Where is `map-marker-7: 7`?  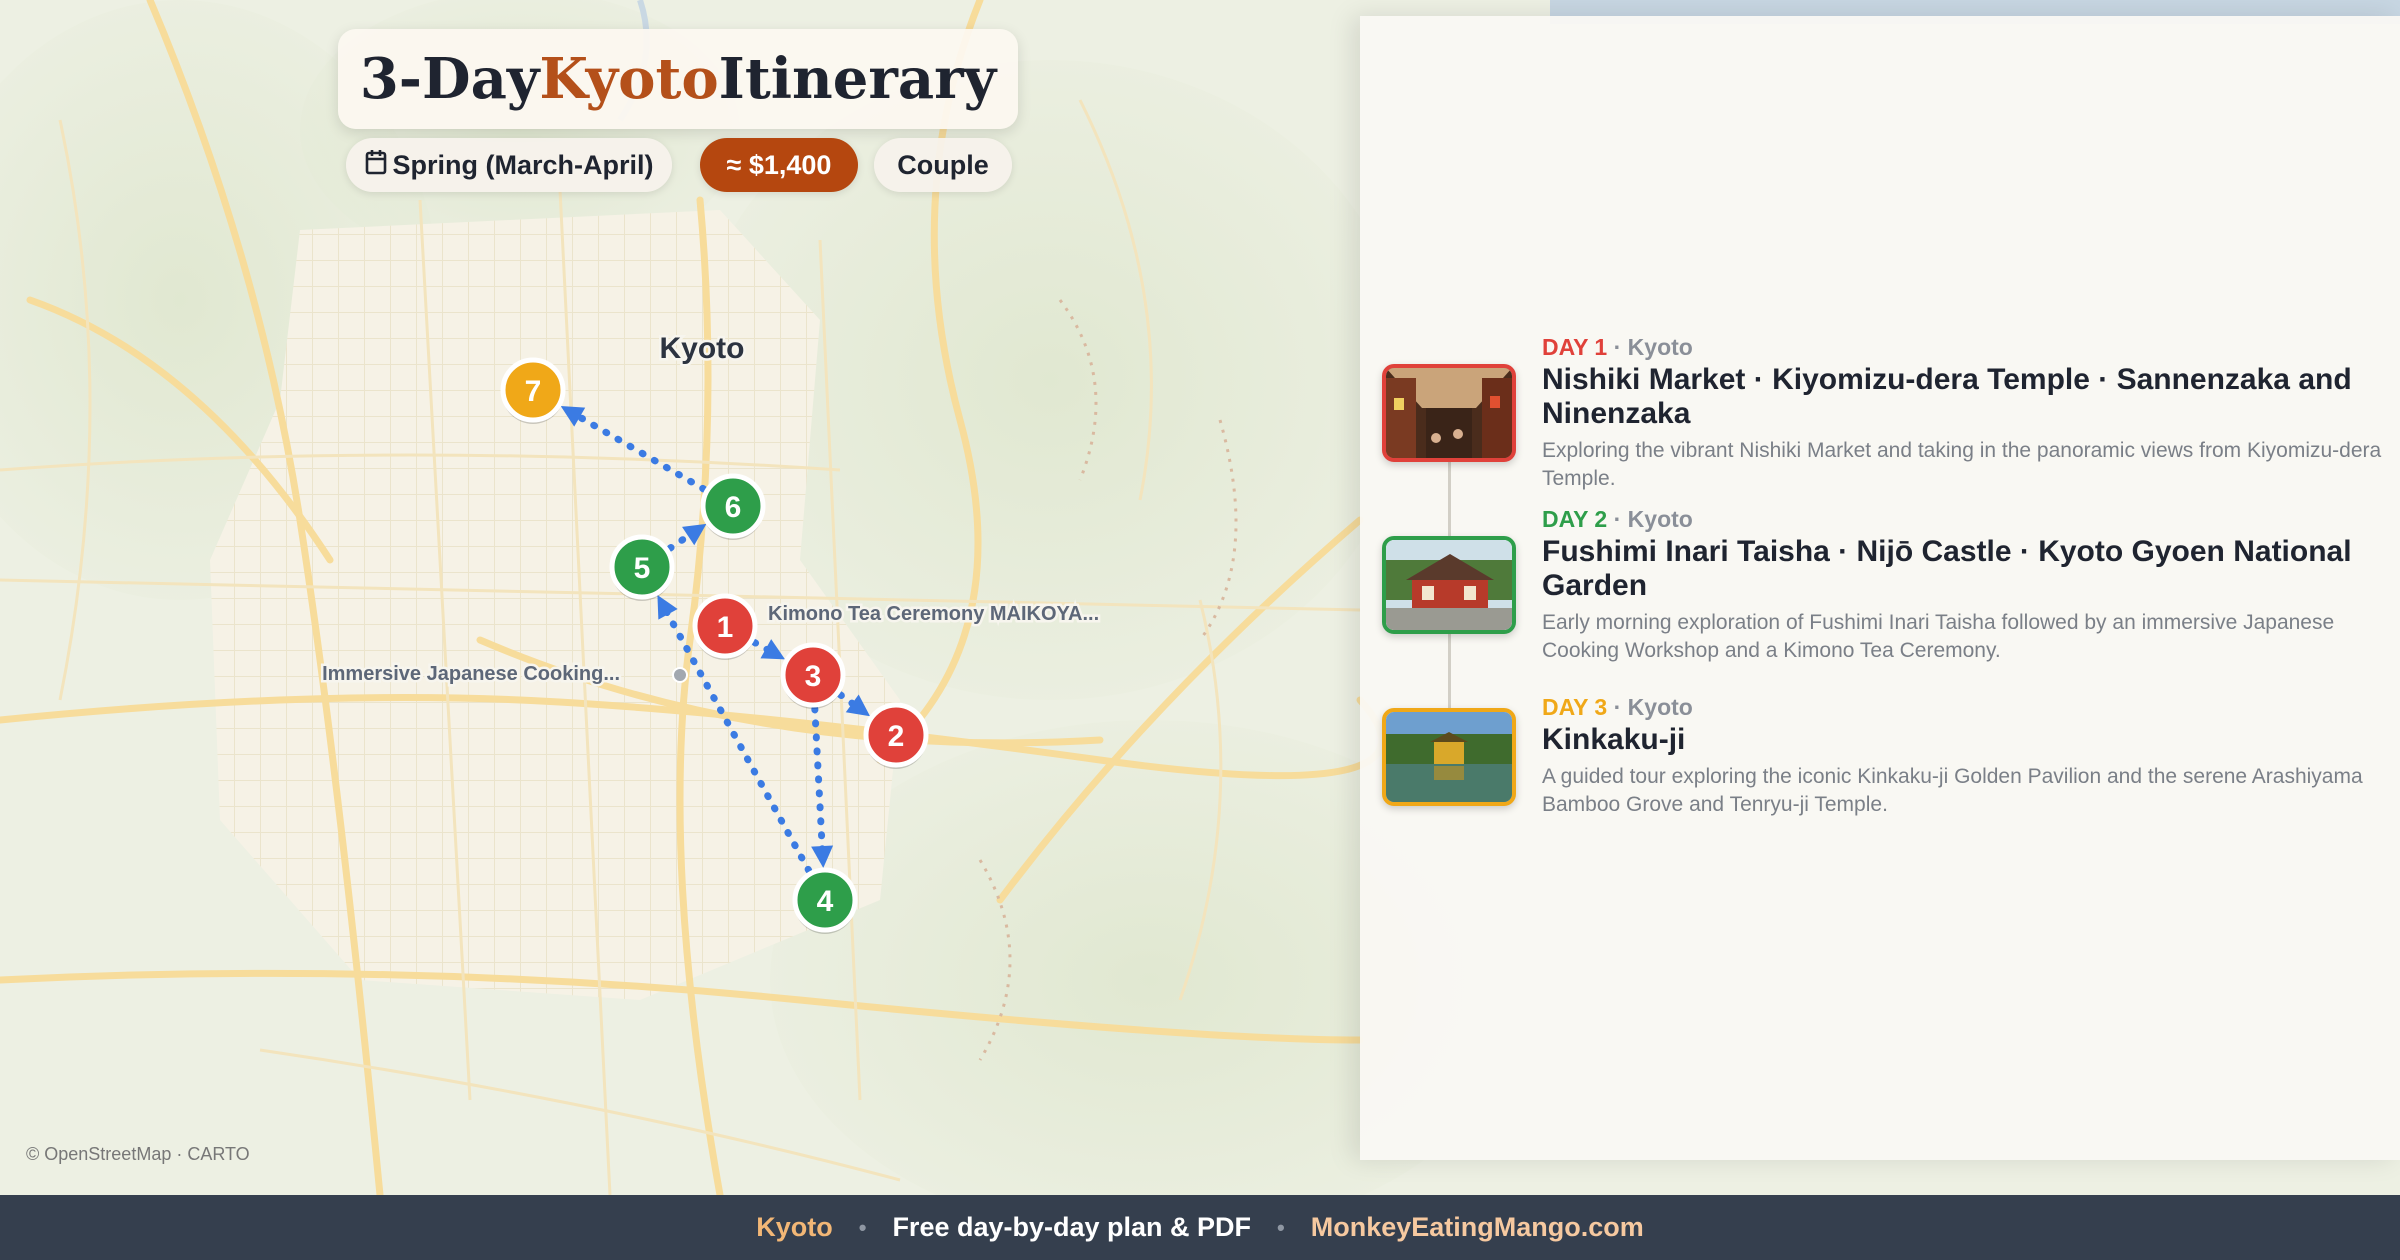
map-marker-7: 7 is located at coordinates (533, 390).